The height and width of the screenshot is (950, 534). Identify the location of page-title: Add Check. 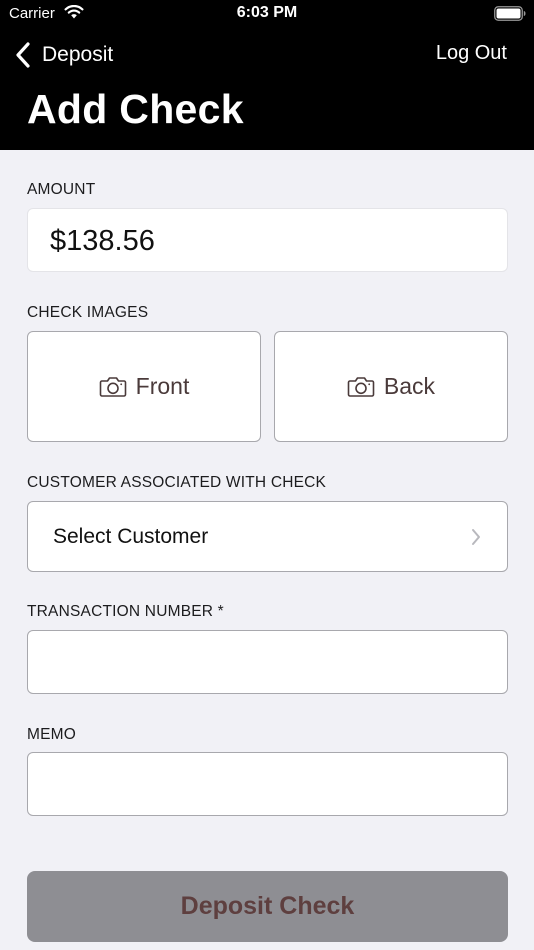
(135, 109).